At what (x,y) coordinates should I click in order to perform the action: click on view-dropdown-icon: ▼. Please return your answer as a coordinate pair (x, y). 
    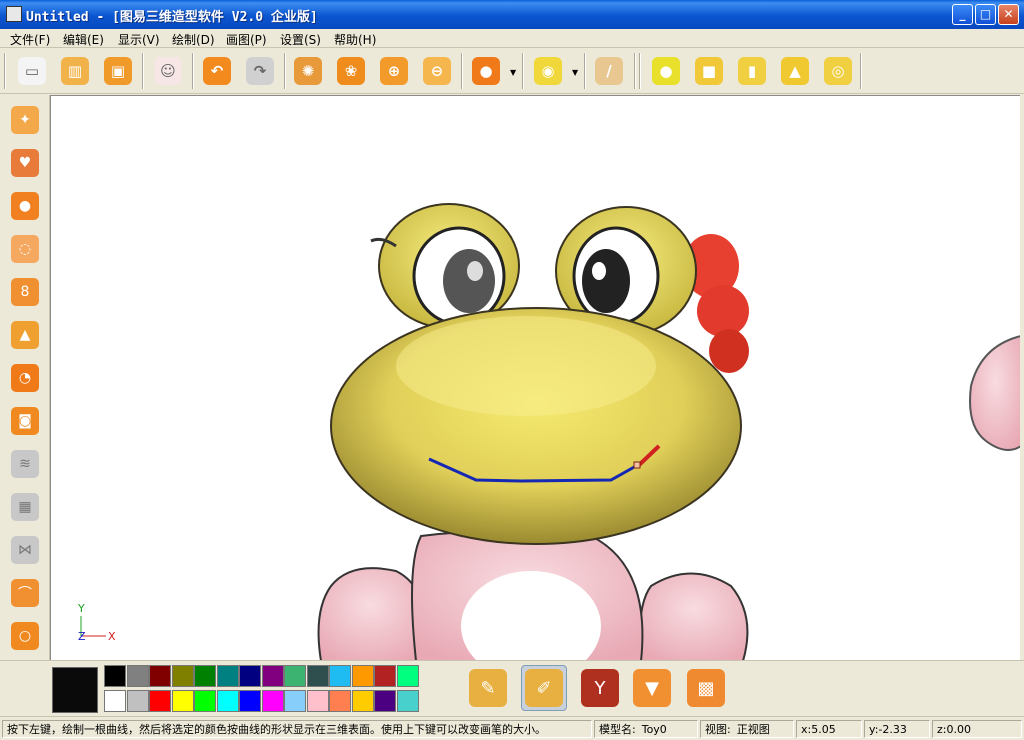
    Looking at the image, I should click on (576, 72).